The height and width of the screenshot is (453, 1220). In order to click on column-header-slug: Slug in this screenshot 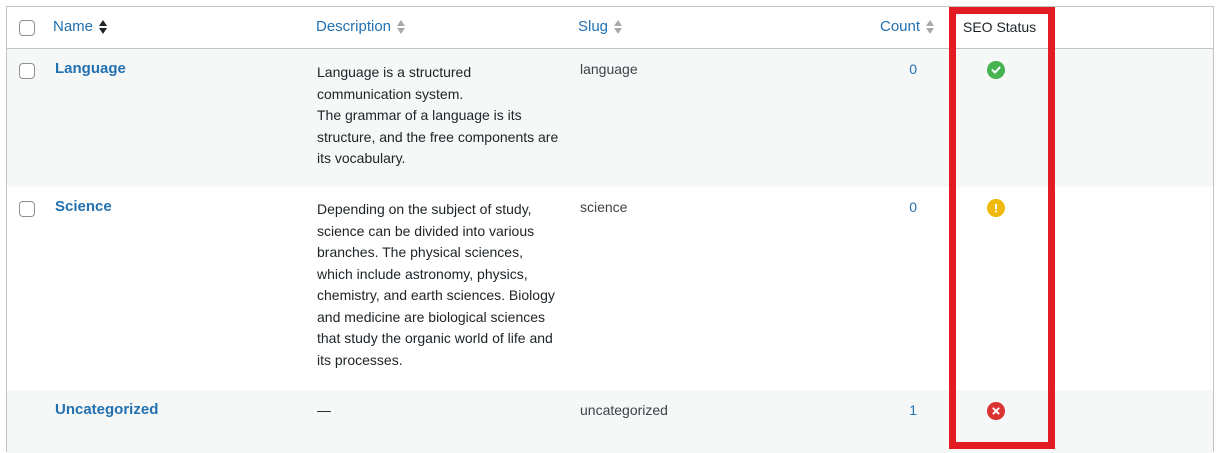, I will do `click(600, 26)`.